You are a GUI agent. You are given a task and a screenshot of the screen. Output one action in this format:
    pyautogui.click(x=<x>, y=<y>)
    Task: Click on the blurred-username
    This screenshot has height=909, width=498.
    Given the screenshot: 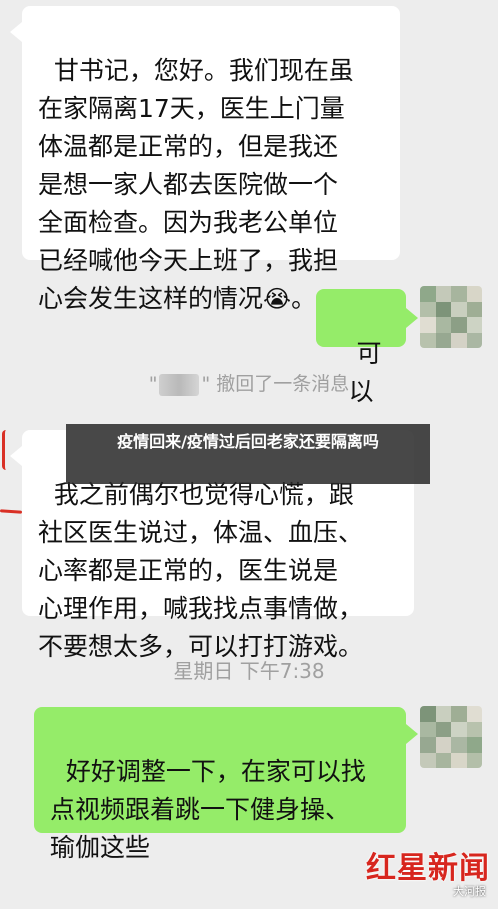 What is the action you would take?
    pyautogui.click(x=179, y=384)
    